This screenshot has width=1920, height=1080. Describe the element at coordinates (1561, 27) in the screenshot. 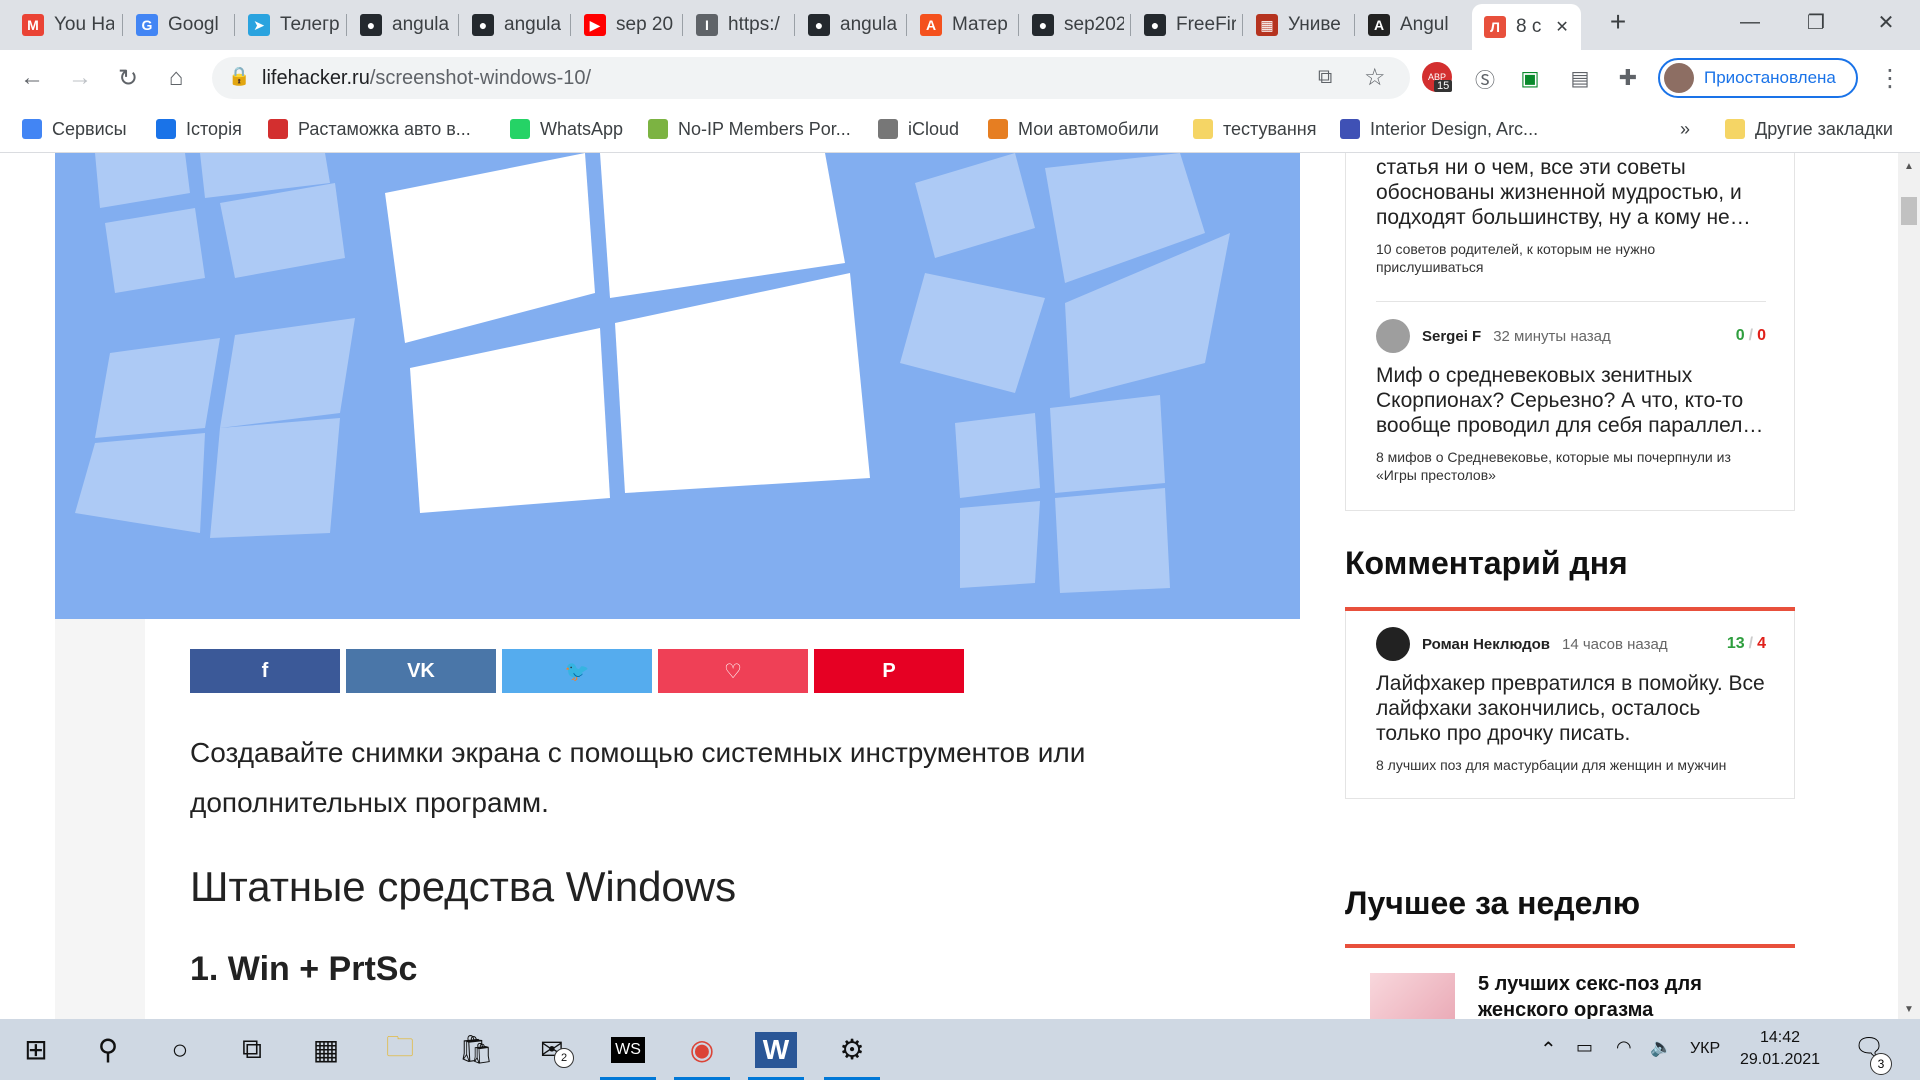

I see `close-tab-icon: ✕` at that location.